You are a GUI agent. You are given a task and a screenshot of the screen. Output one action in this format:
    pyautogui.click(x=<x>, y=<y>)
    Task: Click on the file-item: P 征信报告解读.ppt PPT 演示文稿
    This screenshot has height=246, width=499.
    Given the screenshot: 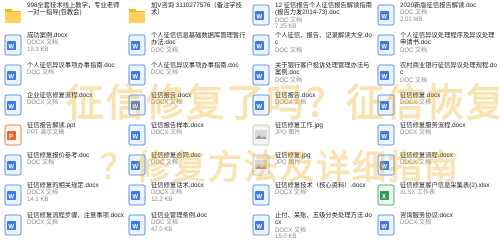 What is the action you would take?
    pyautogui.click(x=66, y=139)
    